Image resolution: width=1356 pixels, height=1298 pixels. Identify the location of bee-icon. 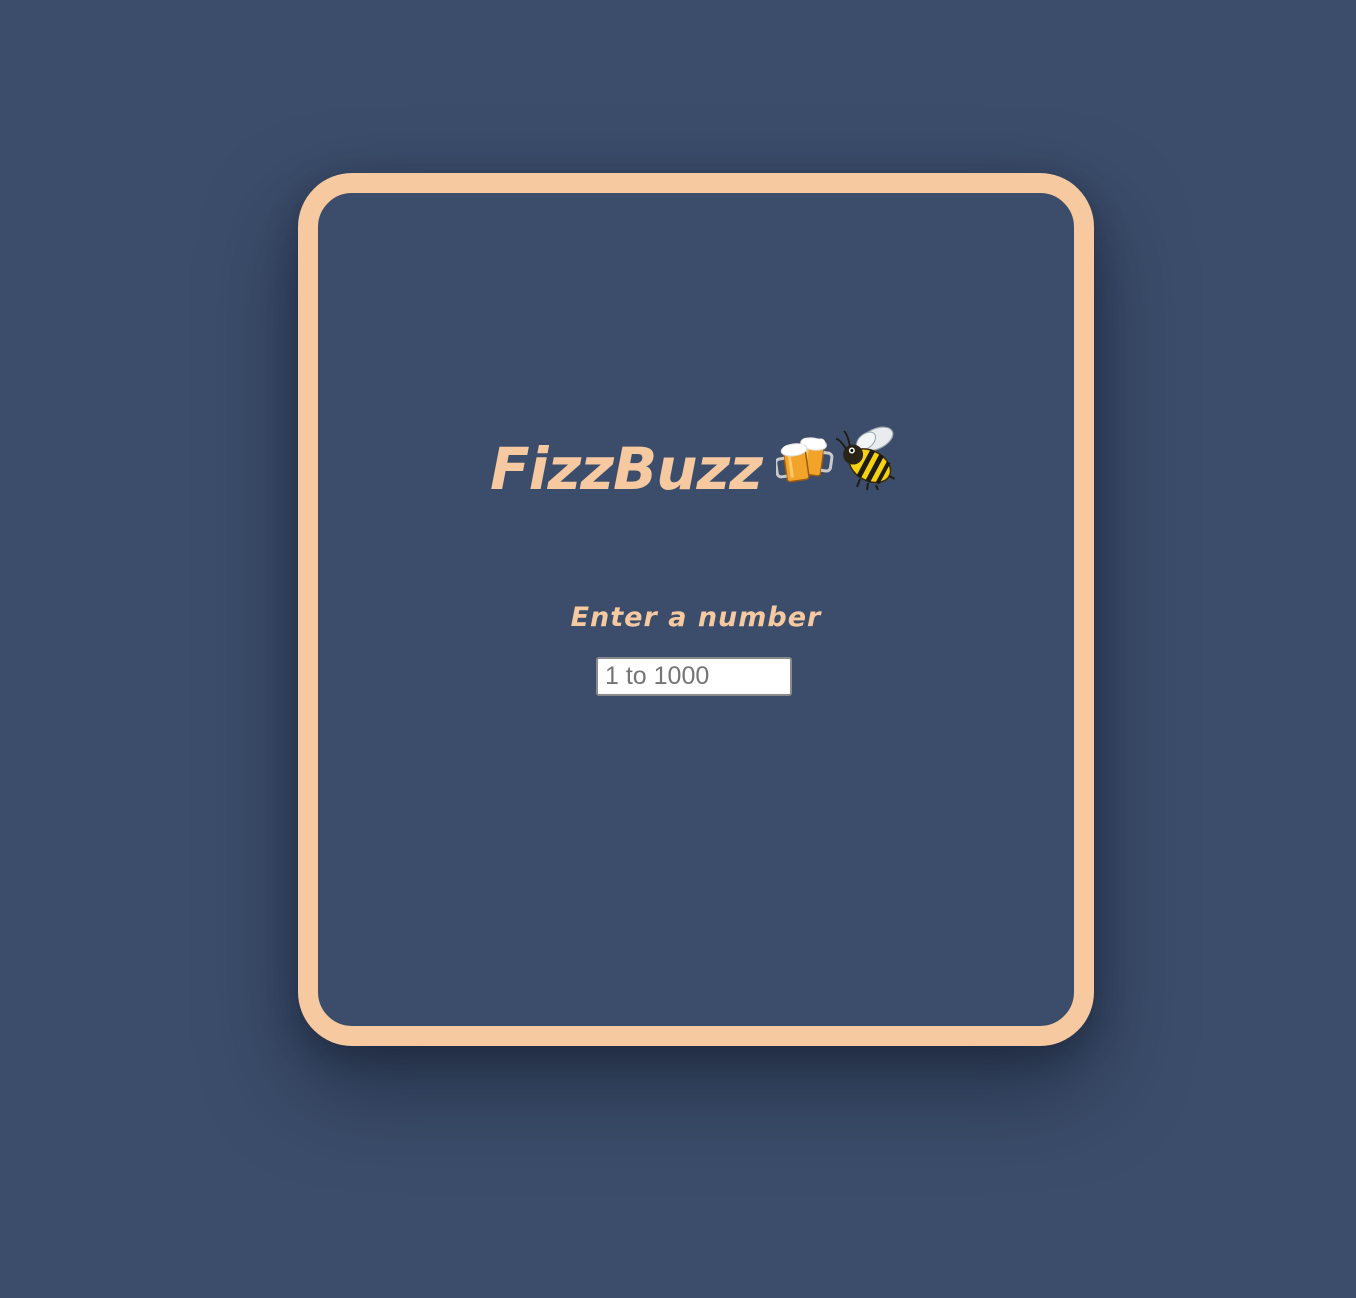
(868, 467).